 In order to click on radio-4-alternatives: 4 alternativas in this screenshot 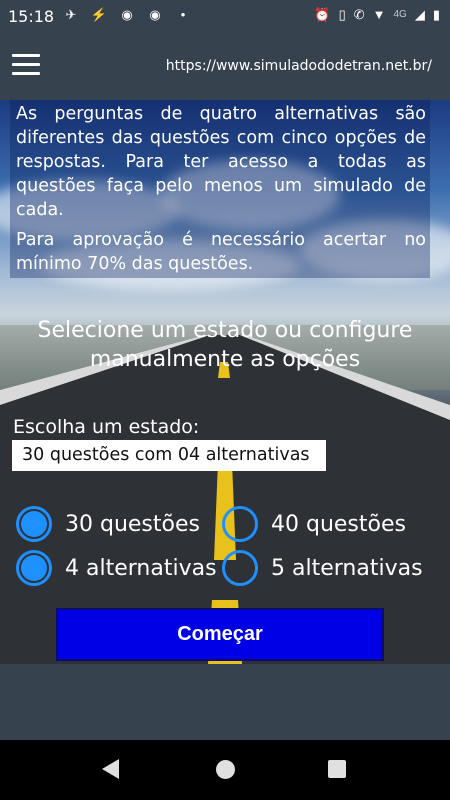, I will do `click(116, 568)`.